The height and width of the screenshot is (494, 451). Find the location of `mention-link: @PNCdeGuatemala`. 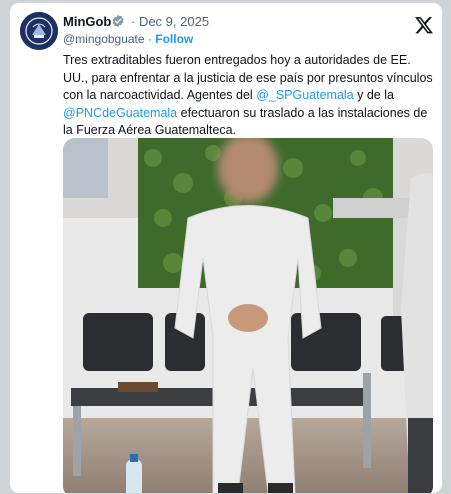

mention-link: @PNCdeGuatemala is located at coordinates (120, 113).